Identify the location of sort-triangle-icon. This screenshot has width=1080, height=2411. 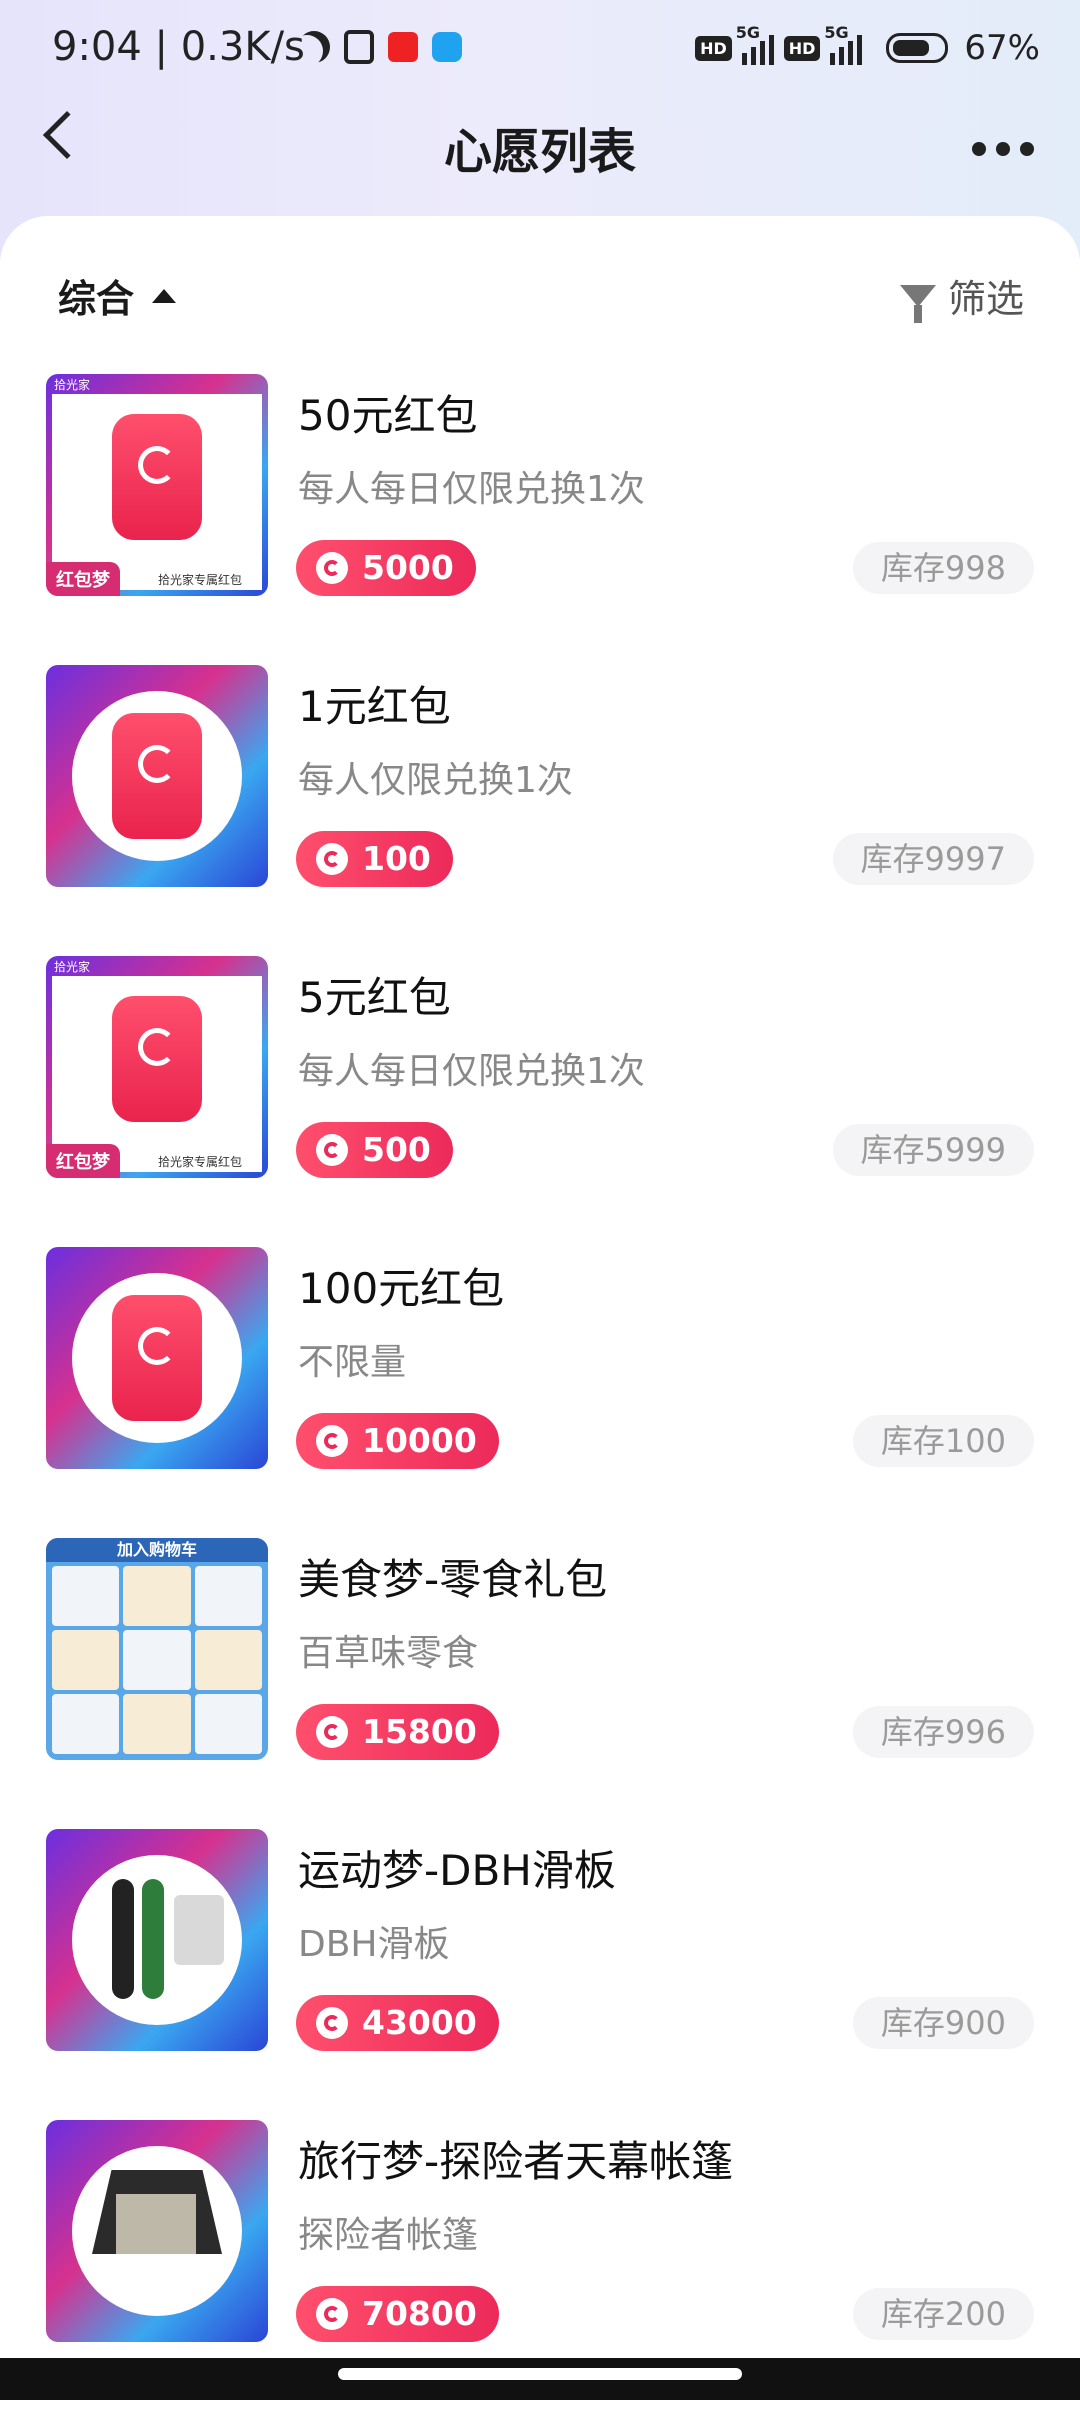
(164, 295).